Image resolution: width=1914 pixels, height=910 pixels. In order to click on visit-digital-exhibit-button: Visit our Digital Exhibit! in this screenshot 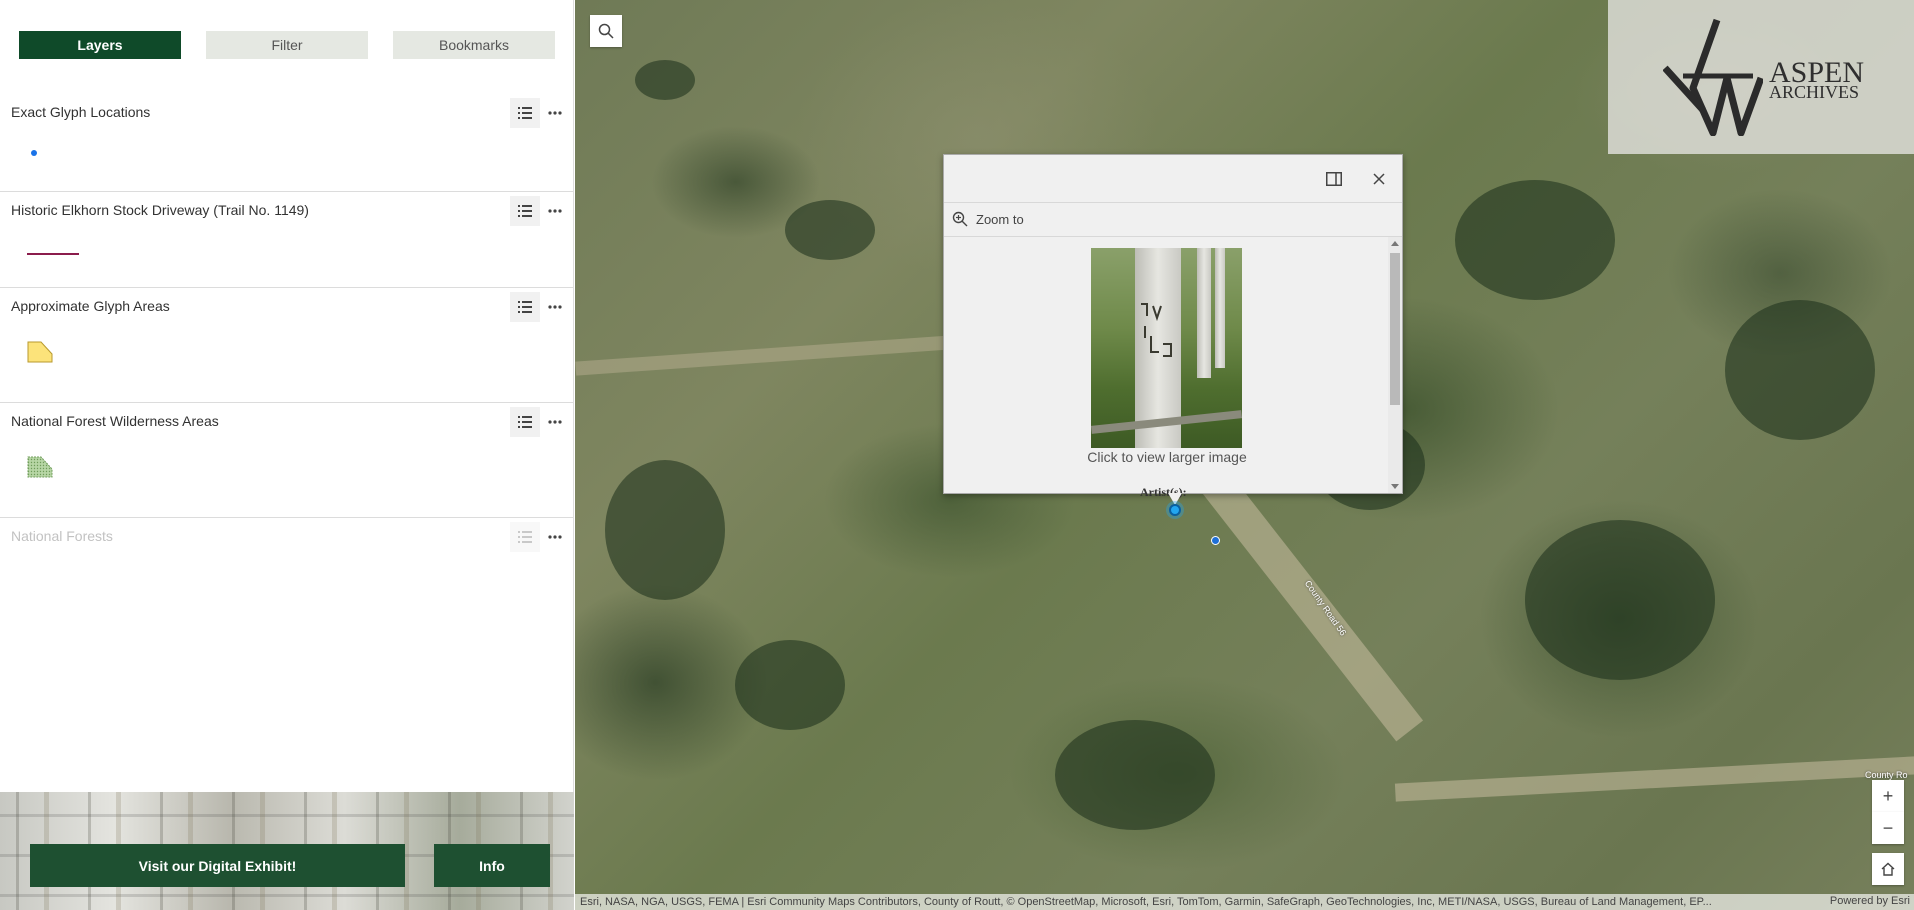, I will do `click(217, 865)`.